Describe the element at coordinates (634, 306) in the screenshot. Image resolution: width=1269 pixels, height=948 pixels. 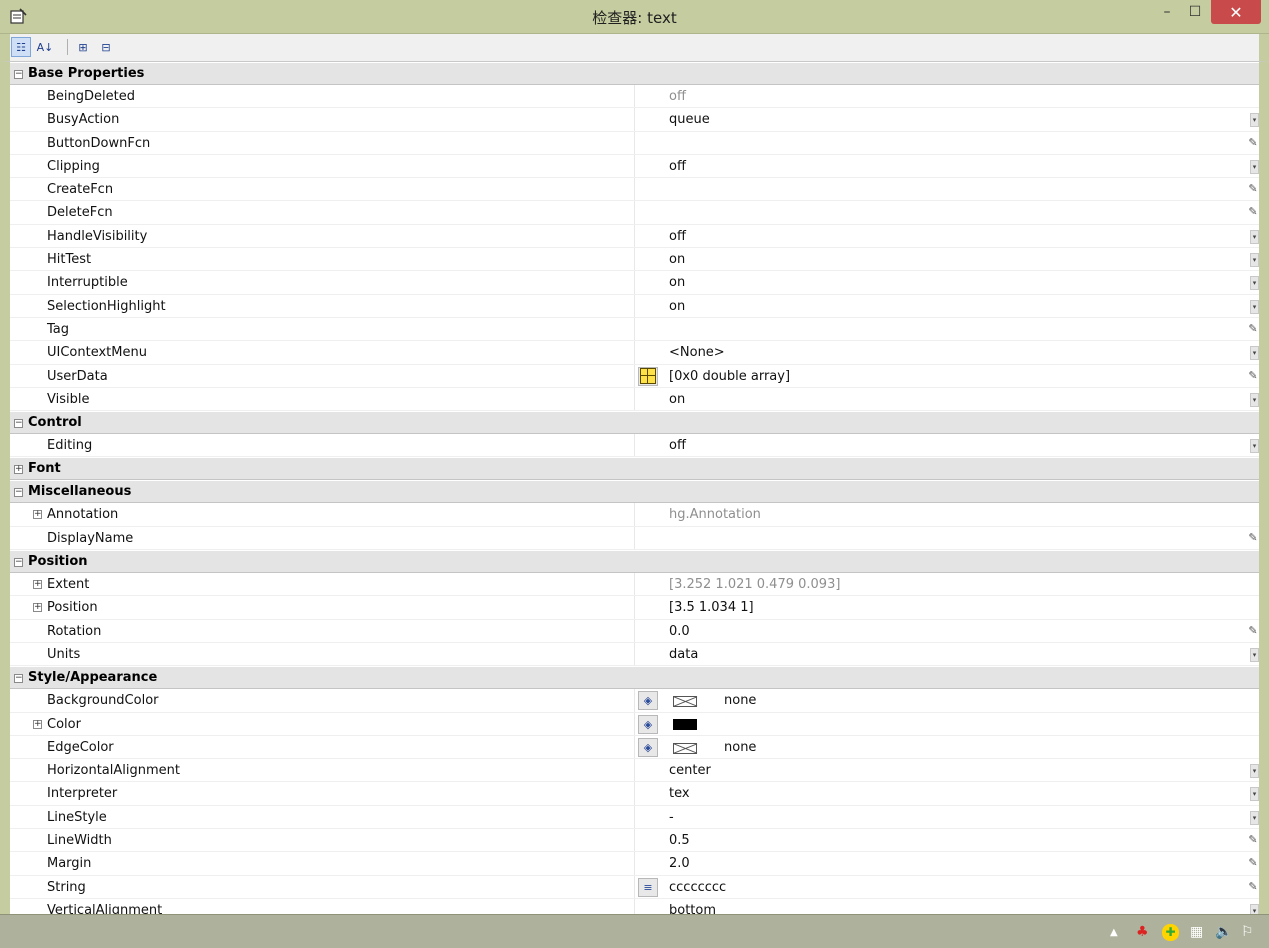
I see `property-row: SelectionHighlight on ▾` at that location.